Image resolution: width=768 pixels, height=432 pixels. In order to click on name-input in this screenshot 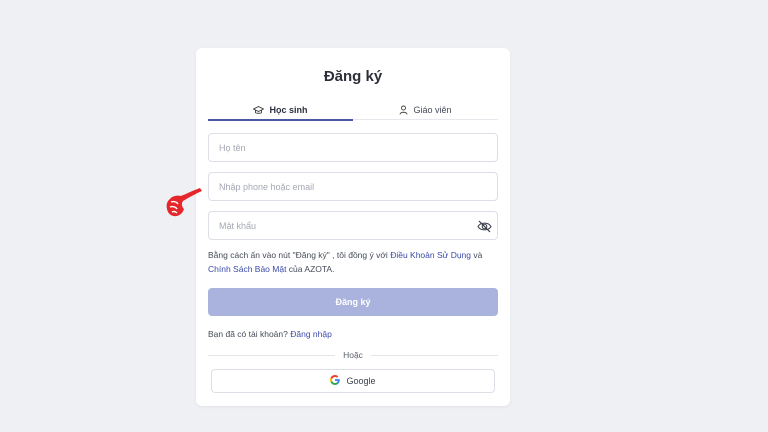, I will do `click(353, 147)`.